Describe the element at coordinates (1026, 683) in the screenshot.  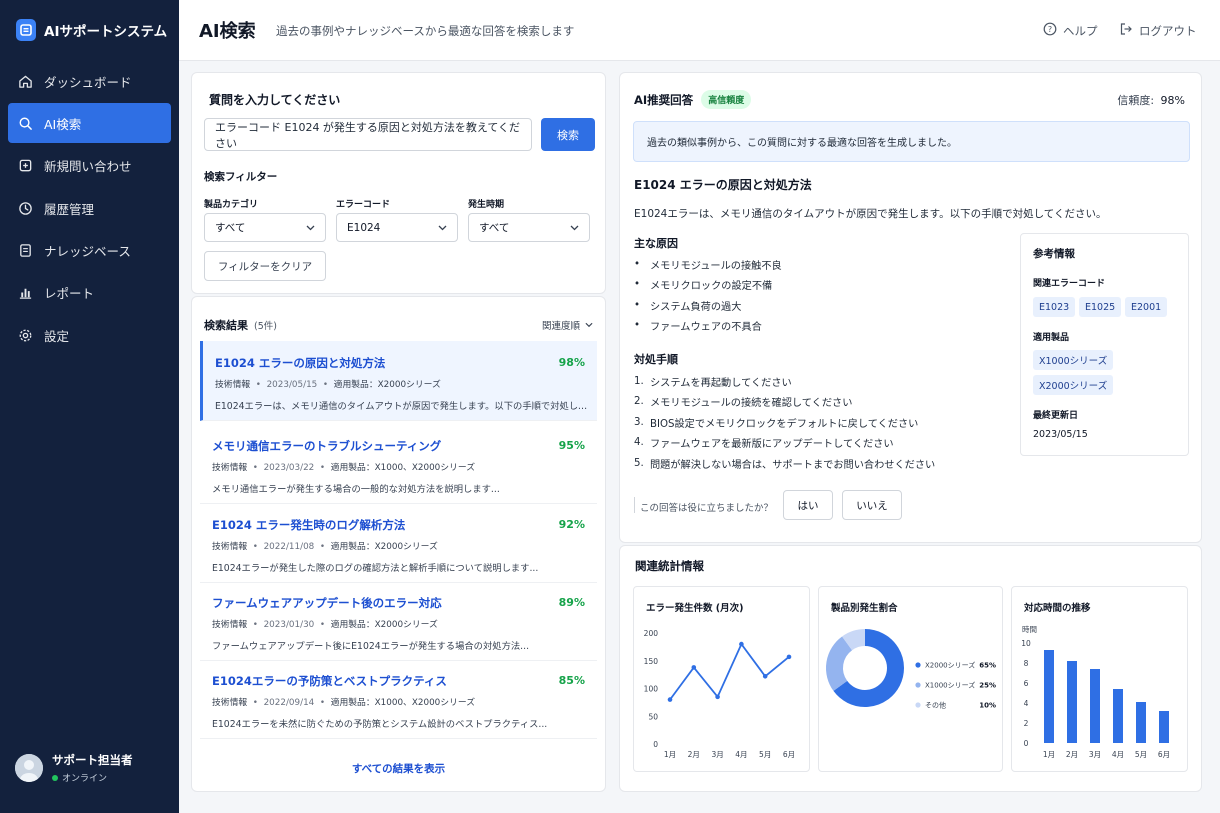
I see `y-tick-label: 6` at that location.